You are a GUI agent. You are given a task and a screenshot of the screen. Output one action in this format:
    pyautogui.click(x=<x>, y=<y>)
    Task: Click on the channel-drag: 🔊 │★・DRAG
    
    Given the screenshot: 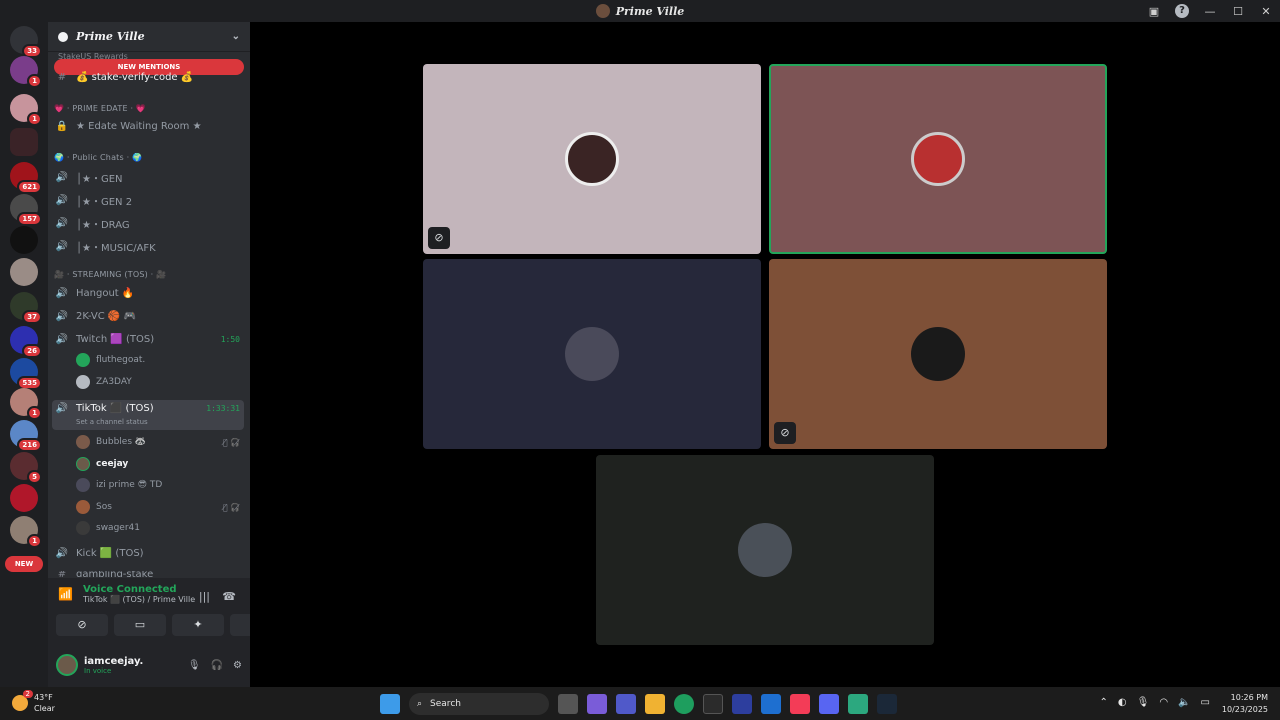 What is the action you would take?
    pyautogui.click(x=149, y=223)
    